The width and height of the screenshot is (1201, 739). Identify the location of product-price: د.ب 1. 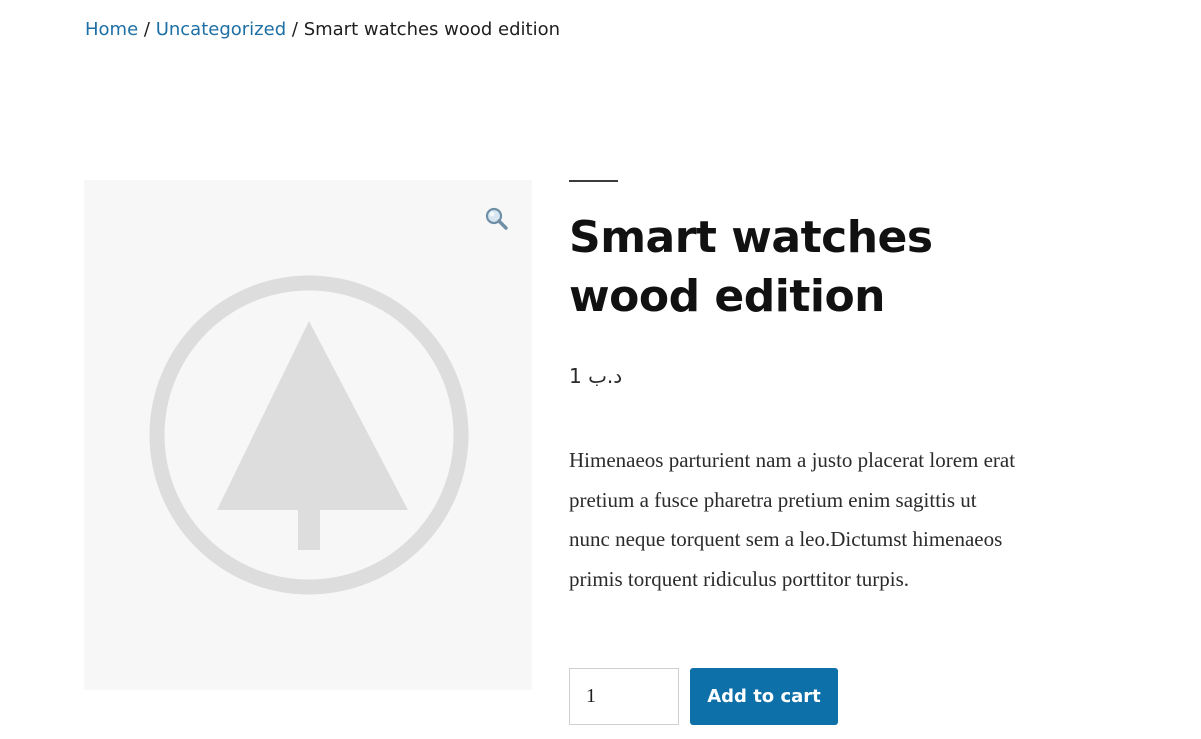
(596, 376).